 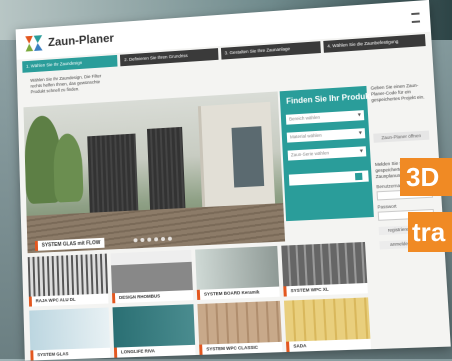 I want to click on product-card: SYSTEM WPC XL, so click(x=324, y=269).